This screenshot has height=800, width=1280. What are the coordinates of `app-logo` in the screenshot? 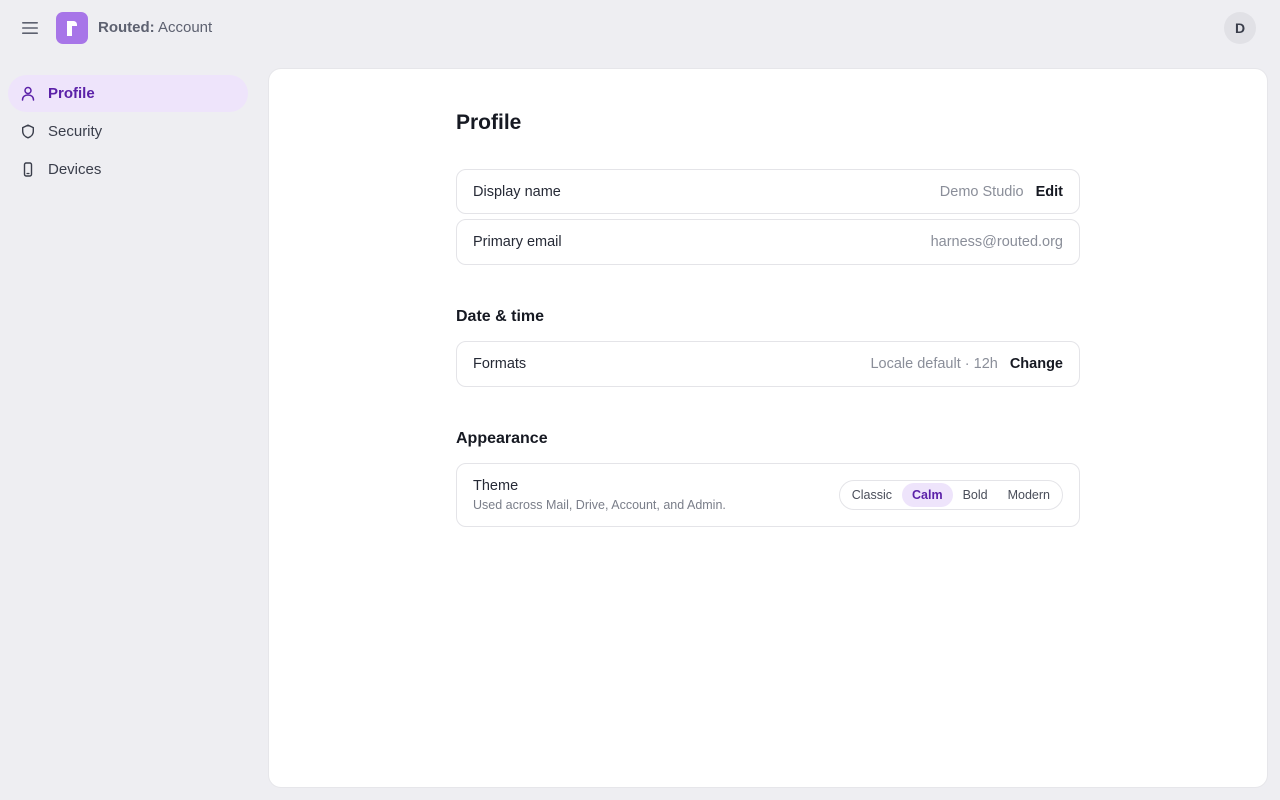 It's located at (72, 28).